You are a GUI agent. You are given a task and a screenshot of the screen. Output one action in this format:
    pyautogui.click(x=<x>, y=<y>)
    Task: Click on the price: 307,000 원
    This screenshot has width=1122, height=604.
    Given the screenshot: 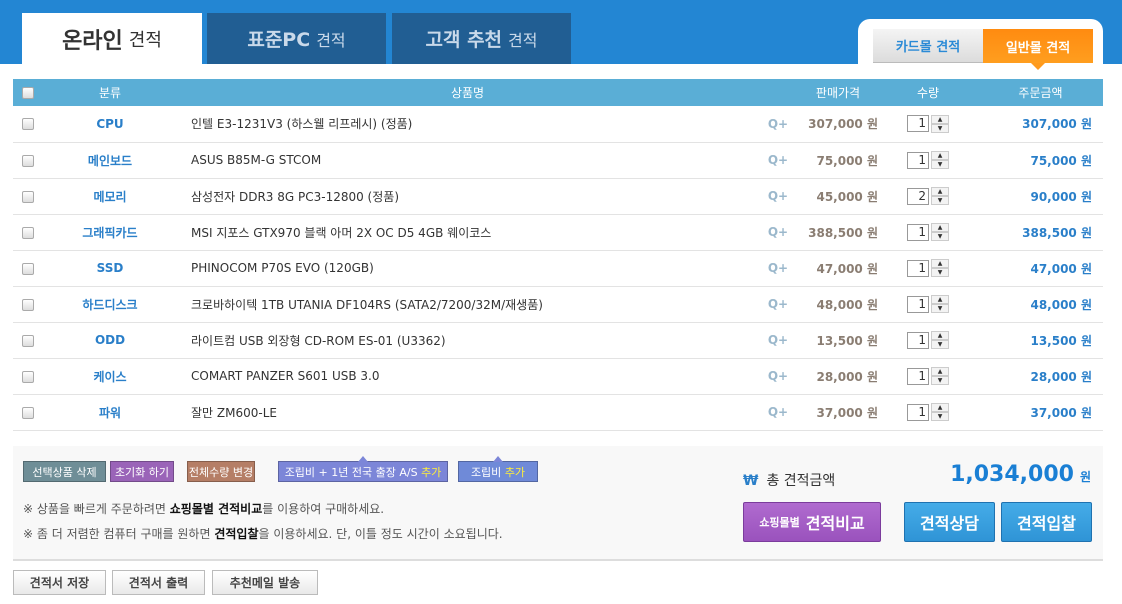 What is the action you would take?
    pyautogui.click(x=838, y=124)
    